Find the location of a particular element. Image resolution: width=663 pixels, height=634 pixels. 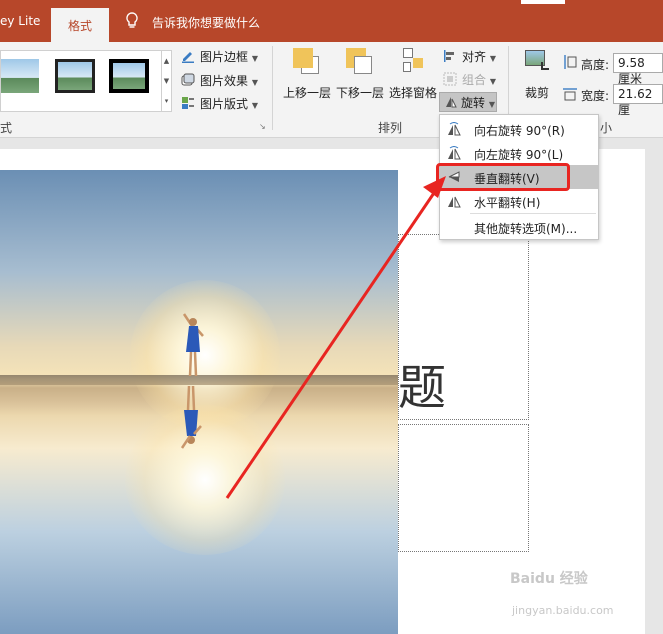

crop-label: 裁剪 is located at coordinates (536, 93).